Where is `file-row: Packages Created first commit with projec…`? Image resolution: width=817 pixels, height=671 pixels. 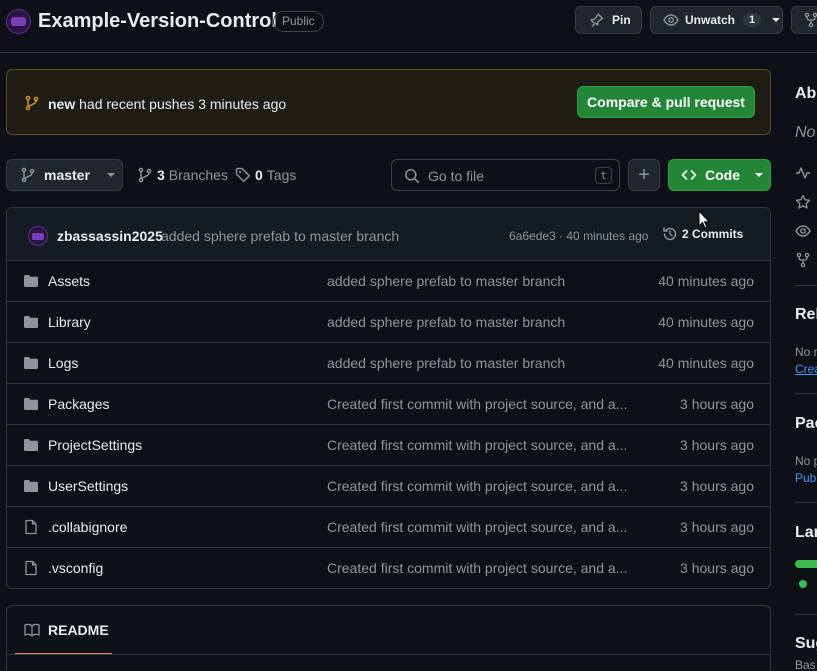 file-row: Packages Created first commit with projec… is located at coordinates (388, 403).